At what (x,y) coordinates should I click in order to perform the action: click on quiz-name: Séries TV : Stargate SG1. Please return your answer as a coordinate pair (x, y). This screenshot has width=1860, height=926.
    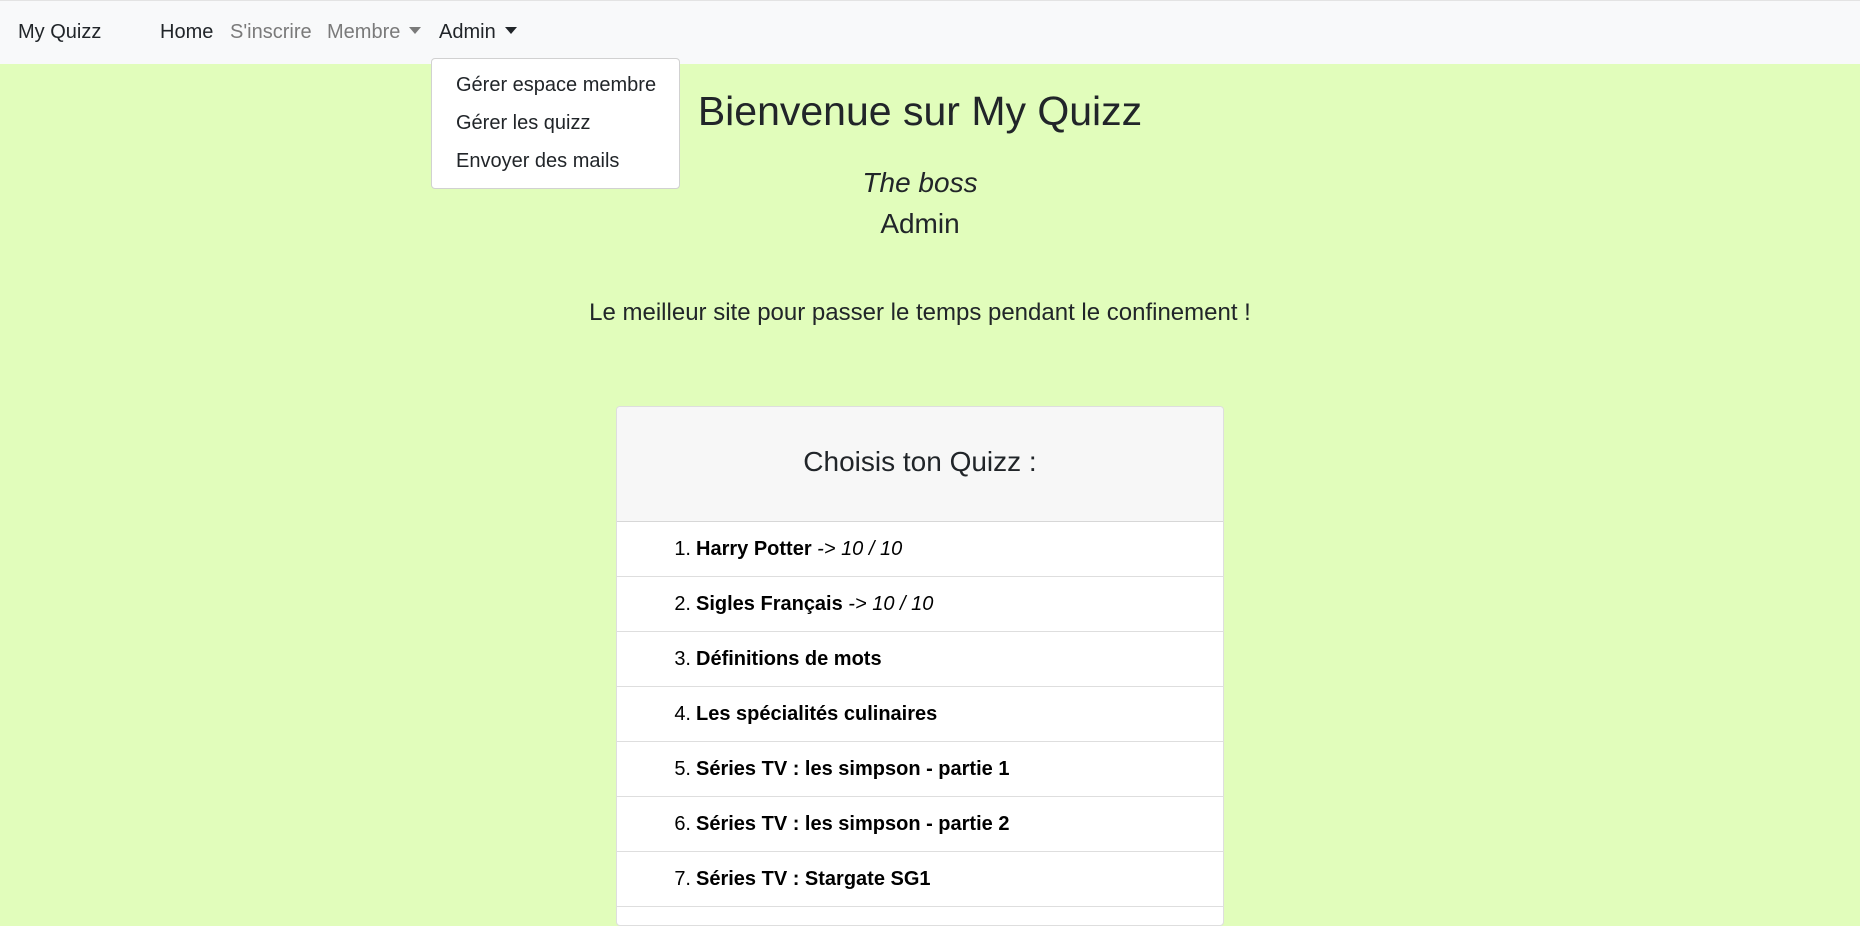
    Looking at the image, I should click on (813, 879).